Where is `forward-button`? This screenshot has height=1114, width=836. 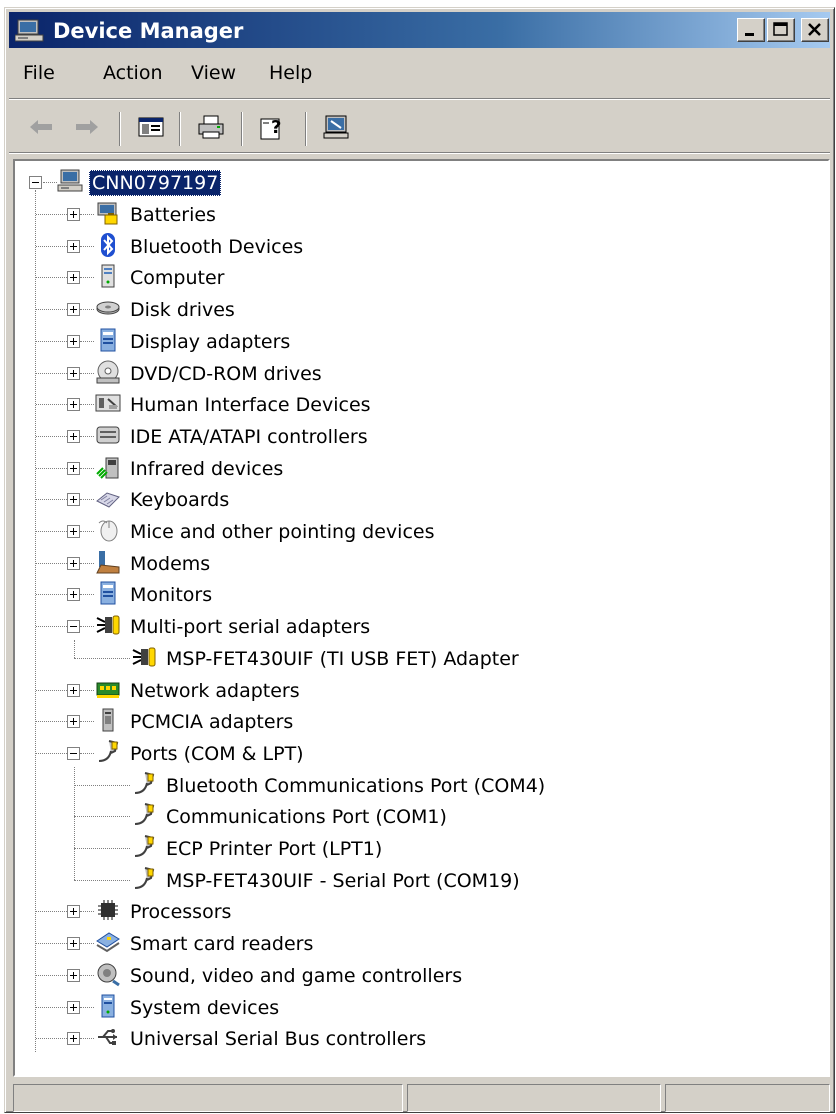
forward-button is located at coordinates (87, 129).